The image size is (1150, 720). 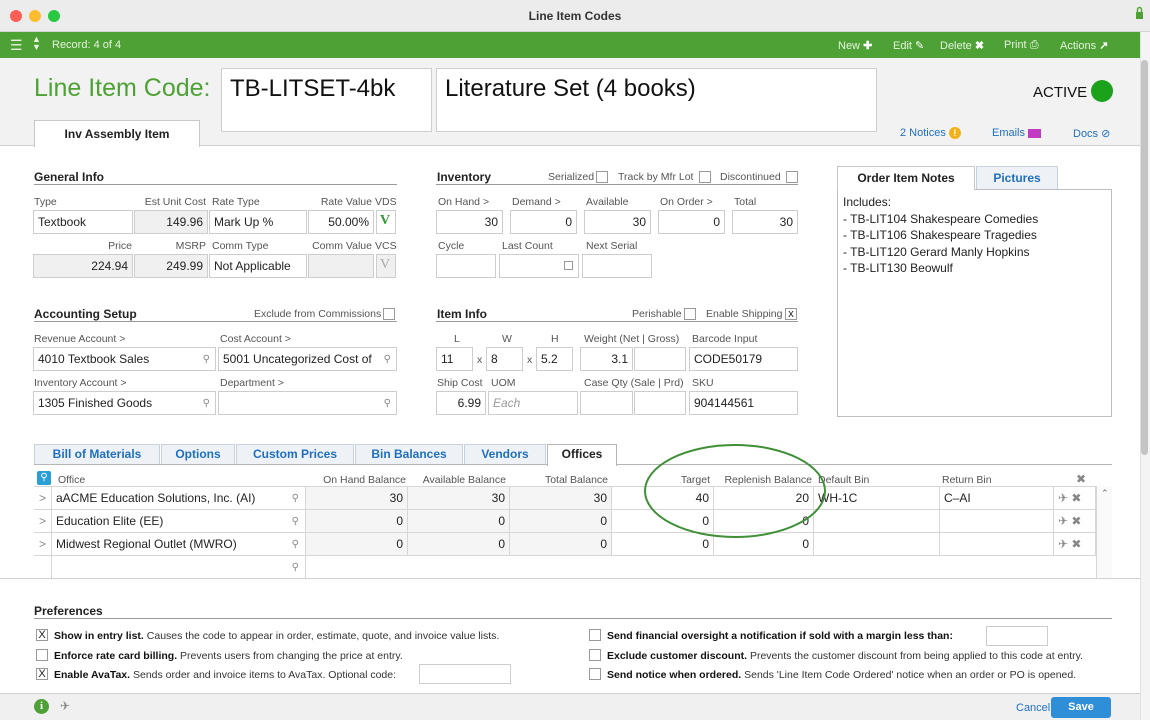 What do you see at coordinates (386, 222) in the screenshot?
I see `vds-toggle: V` at bounding box center [386, 222].